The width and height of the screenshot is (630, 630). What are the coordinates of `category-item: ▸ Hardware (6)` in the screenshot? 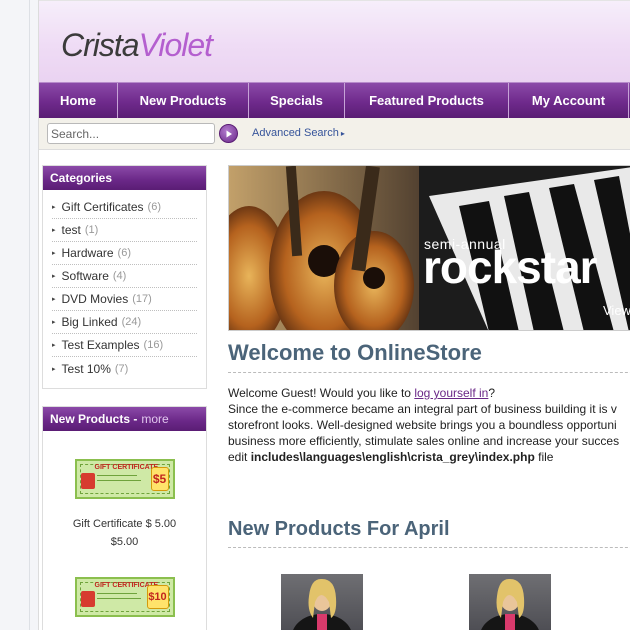 It's located at (124, 253).